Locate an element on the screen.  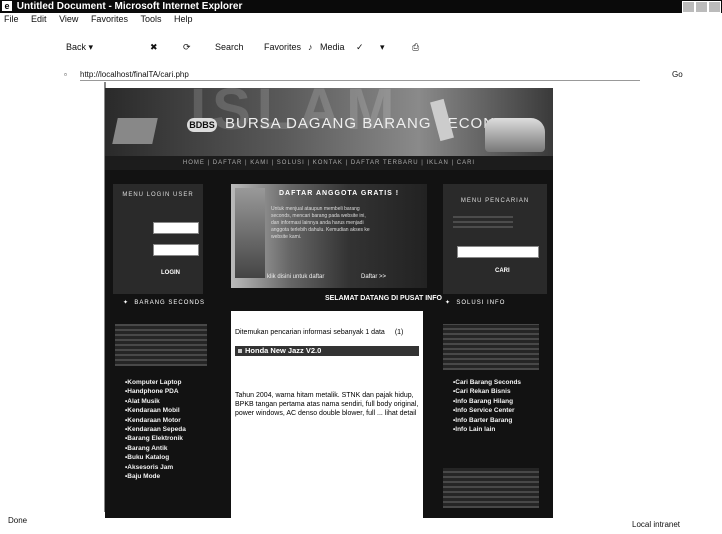
promo-image is located at coordinates (250, 233).